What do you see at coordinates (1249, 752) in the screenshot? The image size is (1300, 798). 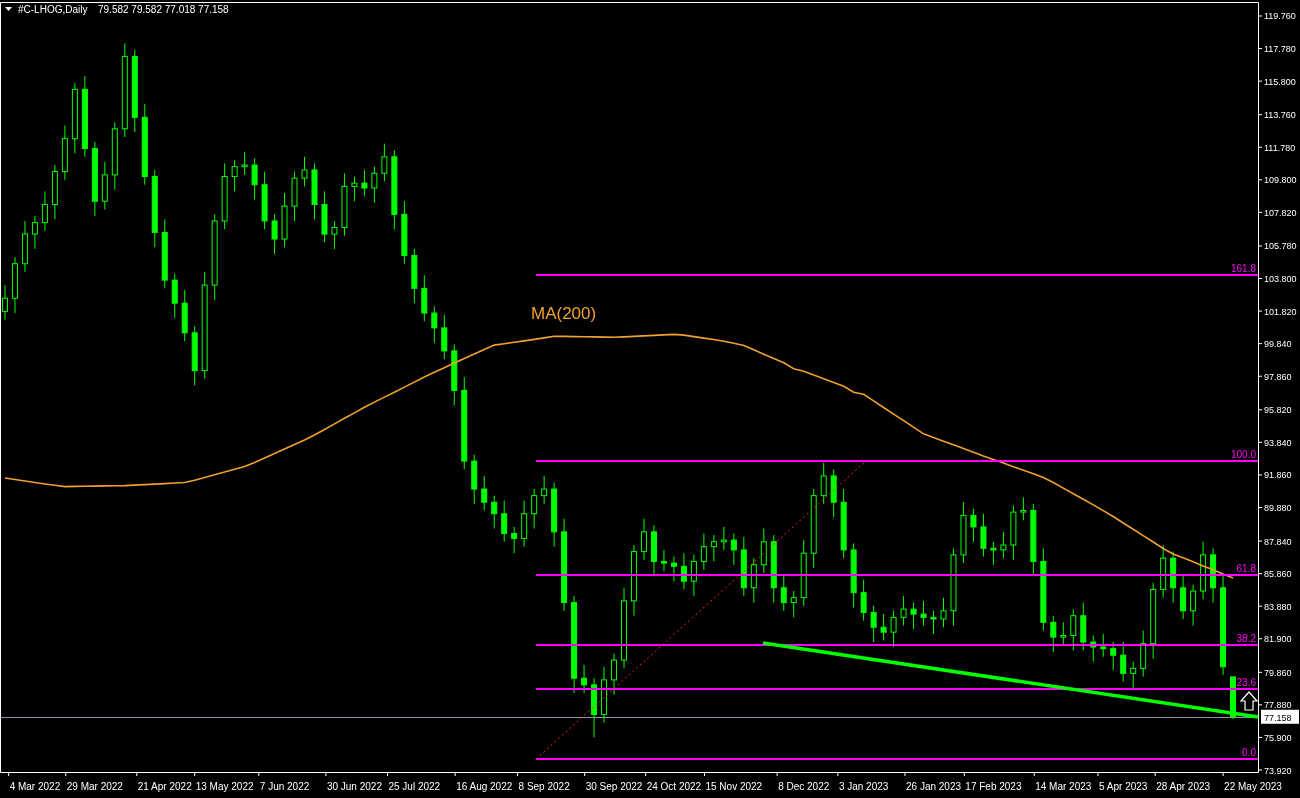 I see `fib-level-label: 0.0` at bounding box center [1249, 752].